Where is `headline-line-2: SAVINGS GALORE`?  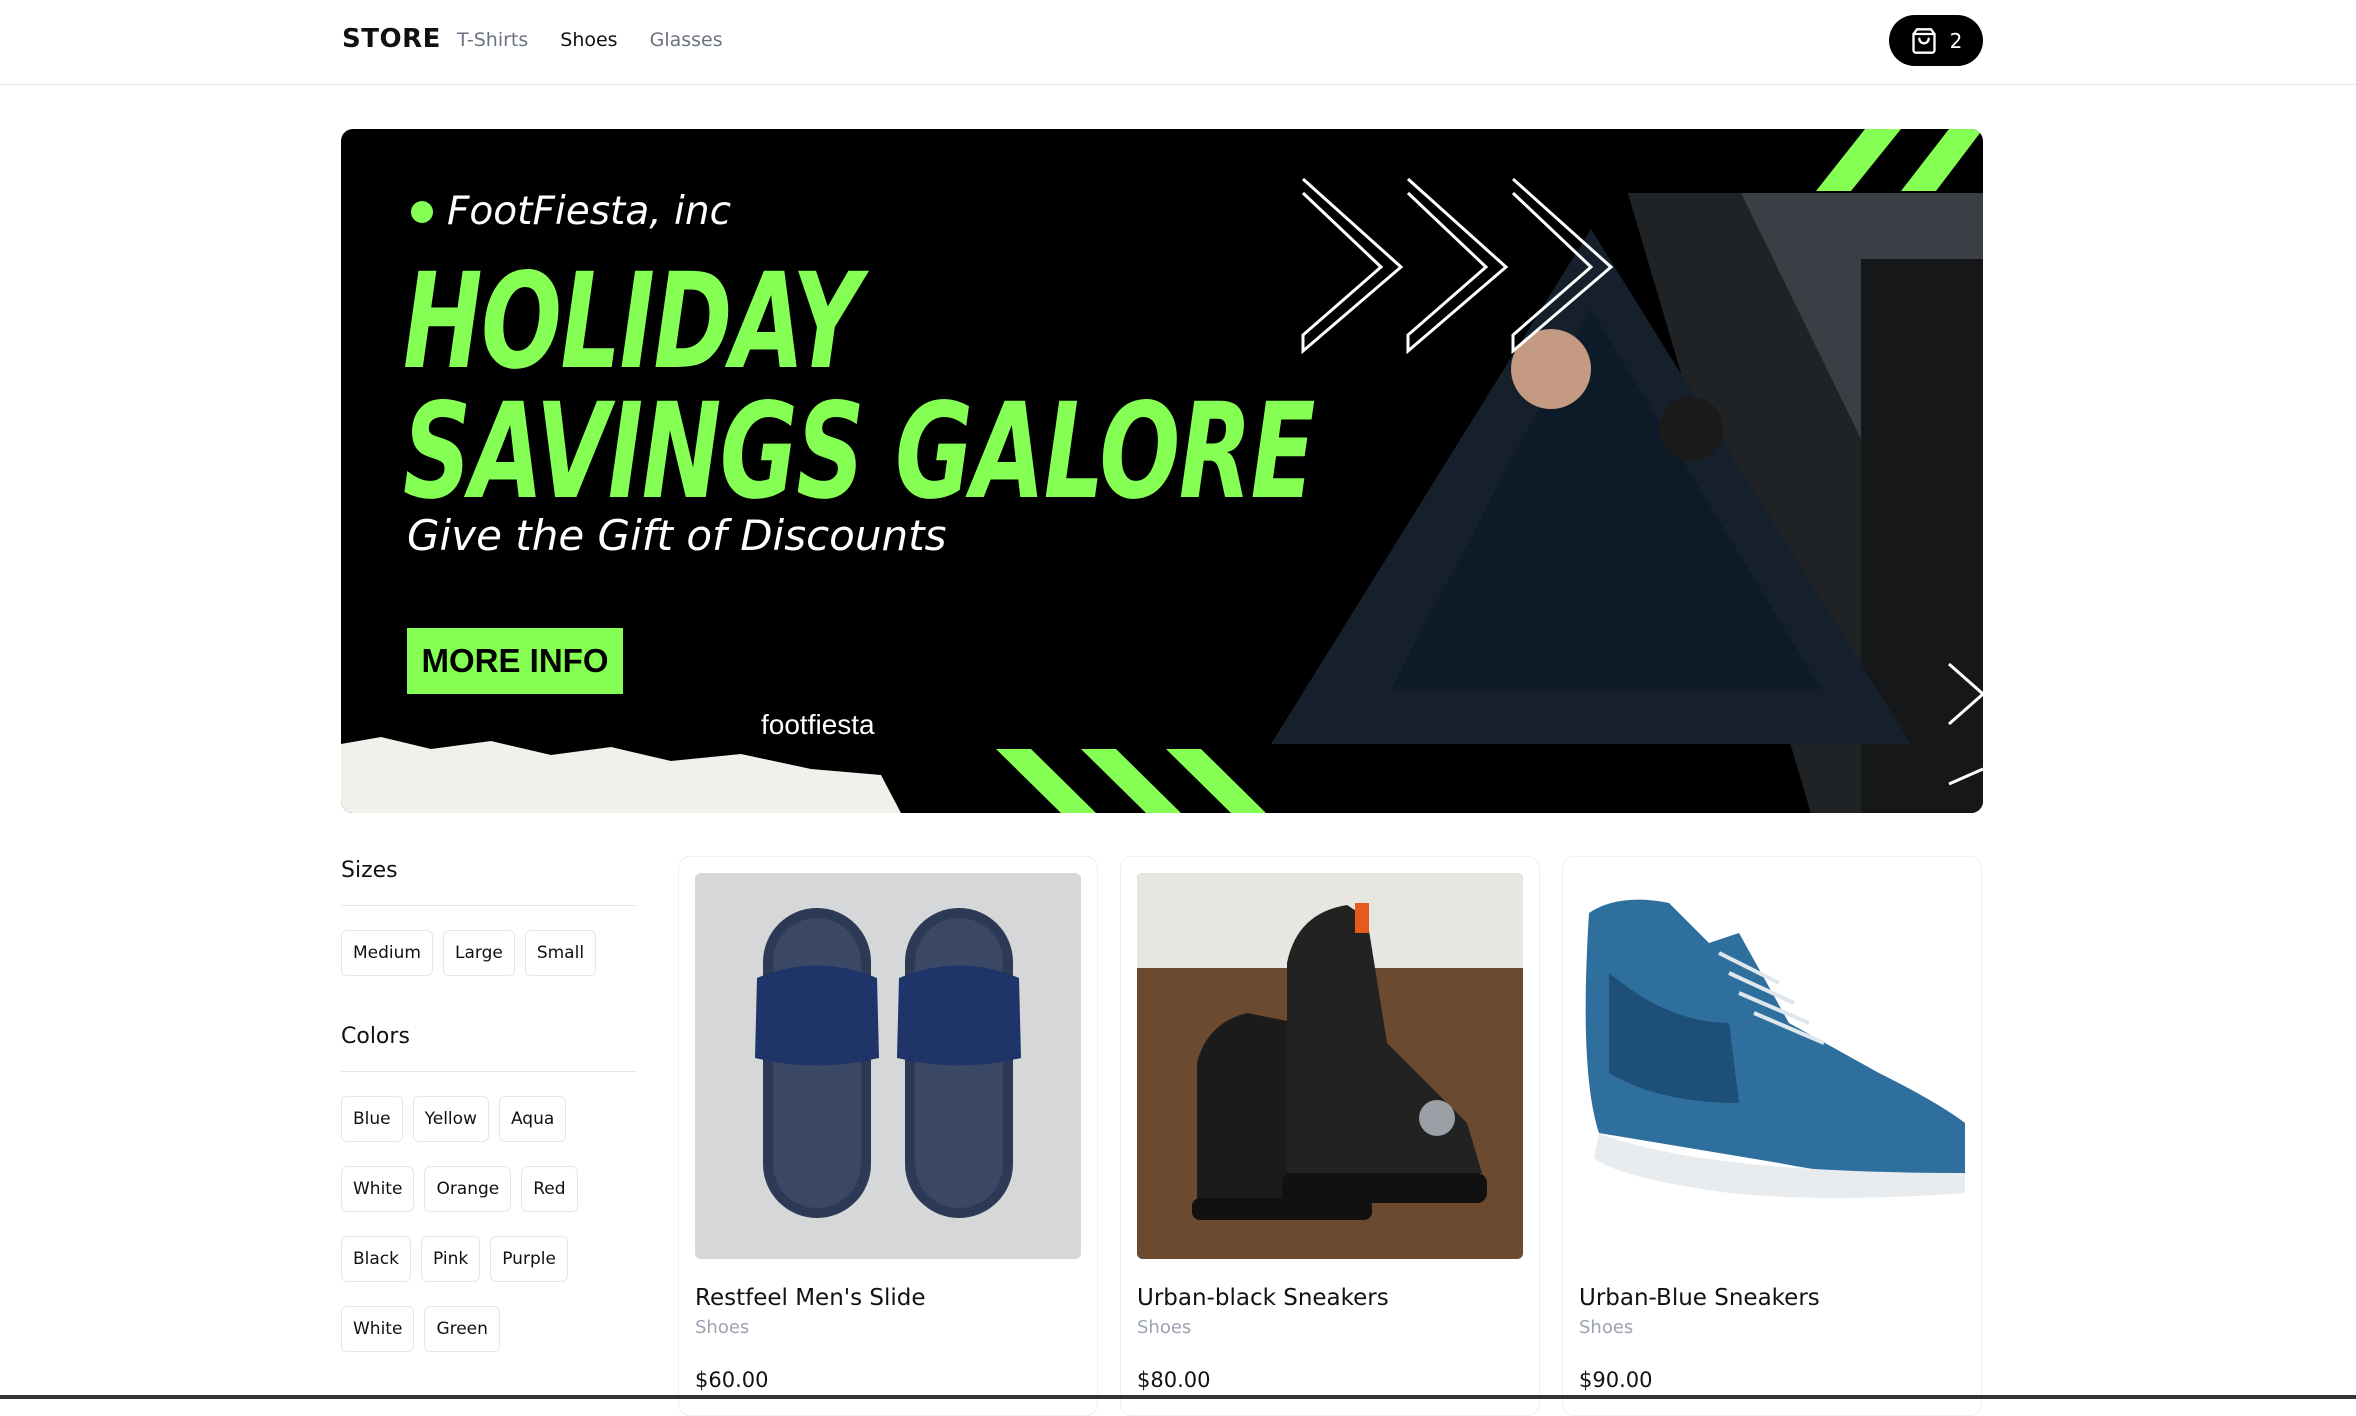
headline-line-2: SAVINGS GALORE is located at coordinates (859, 452).